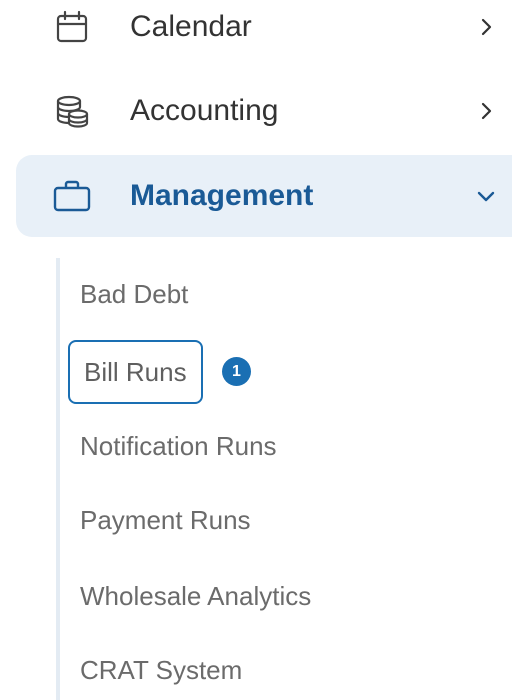 The width and height of the screenshot is (512, 700). I want to click on nav-item-accounting: Accounting, so click(264, 111).